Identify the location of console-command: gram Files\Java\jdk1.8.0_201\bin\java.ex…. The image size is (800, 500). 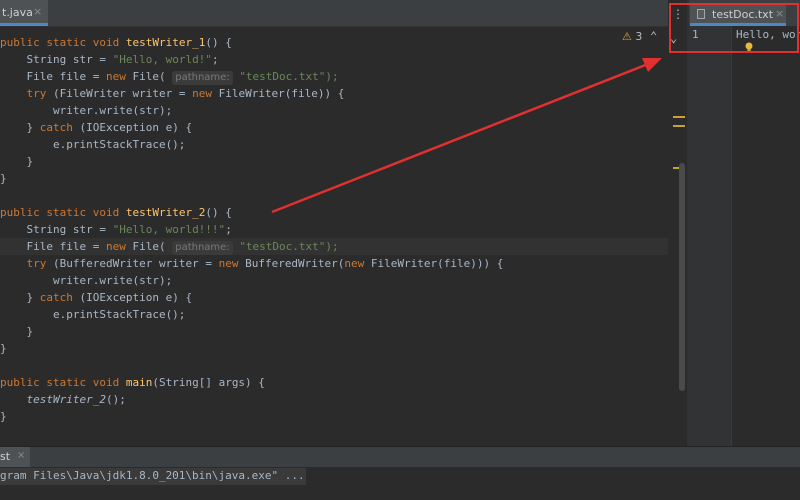
(152, 475).